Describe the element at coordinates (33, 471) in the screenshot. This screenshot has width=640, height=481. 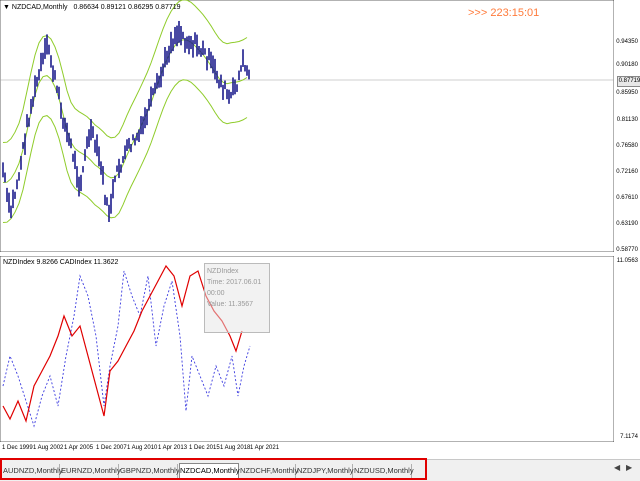
I see `tab-audnzd: AUDNZD,Monthly` at that location.